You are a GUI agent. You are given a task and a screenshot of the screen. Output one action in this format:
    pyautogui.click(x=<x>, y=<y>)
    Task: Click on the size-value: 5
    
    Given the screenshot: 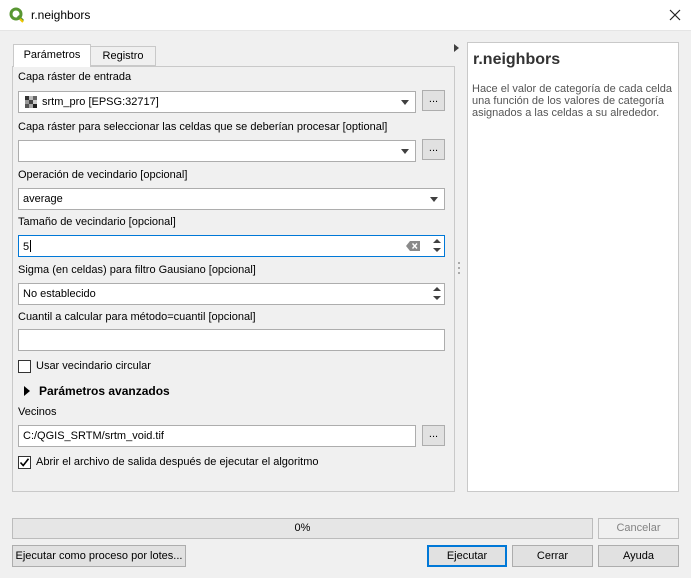 What is the action you would take?
    pyautogui.click(x=26, y=247)
    